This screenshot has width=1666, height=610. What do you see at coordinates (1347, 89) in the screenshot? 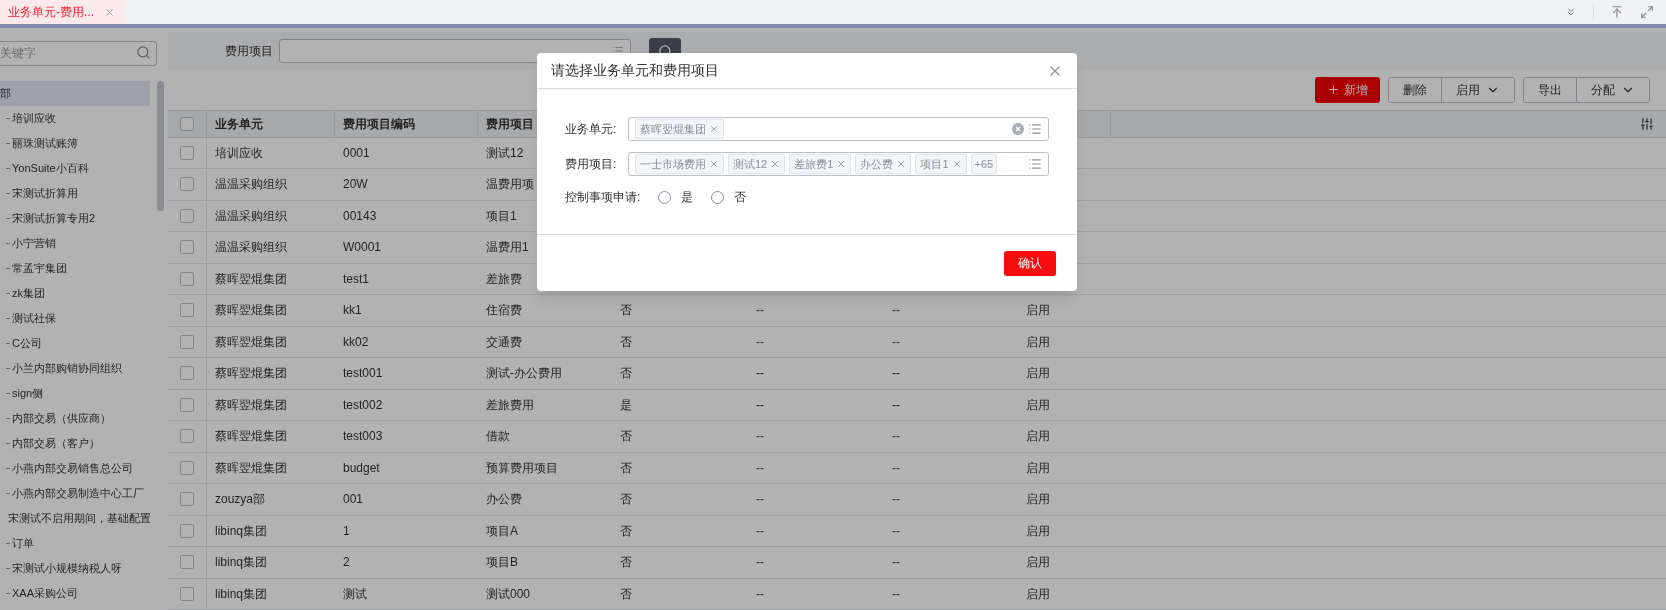
I see `add-button: 新增` at bounding box center [1347, 89].